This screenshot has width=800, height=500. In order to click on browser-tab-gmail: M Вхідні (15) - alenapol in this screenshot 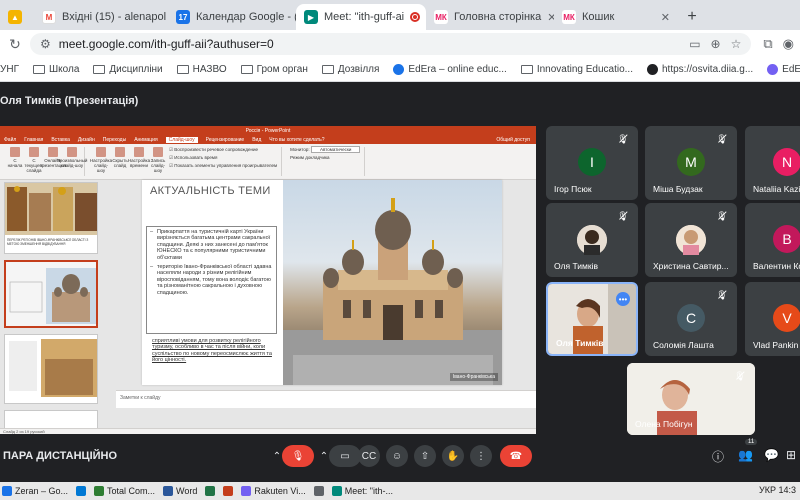, I will do `click(101, 17)`.